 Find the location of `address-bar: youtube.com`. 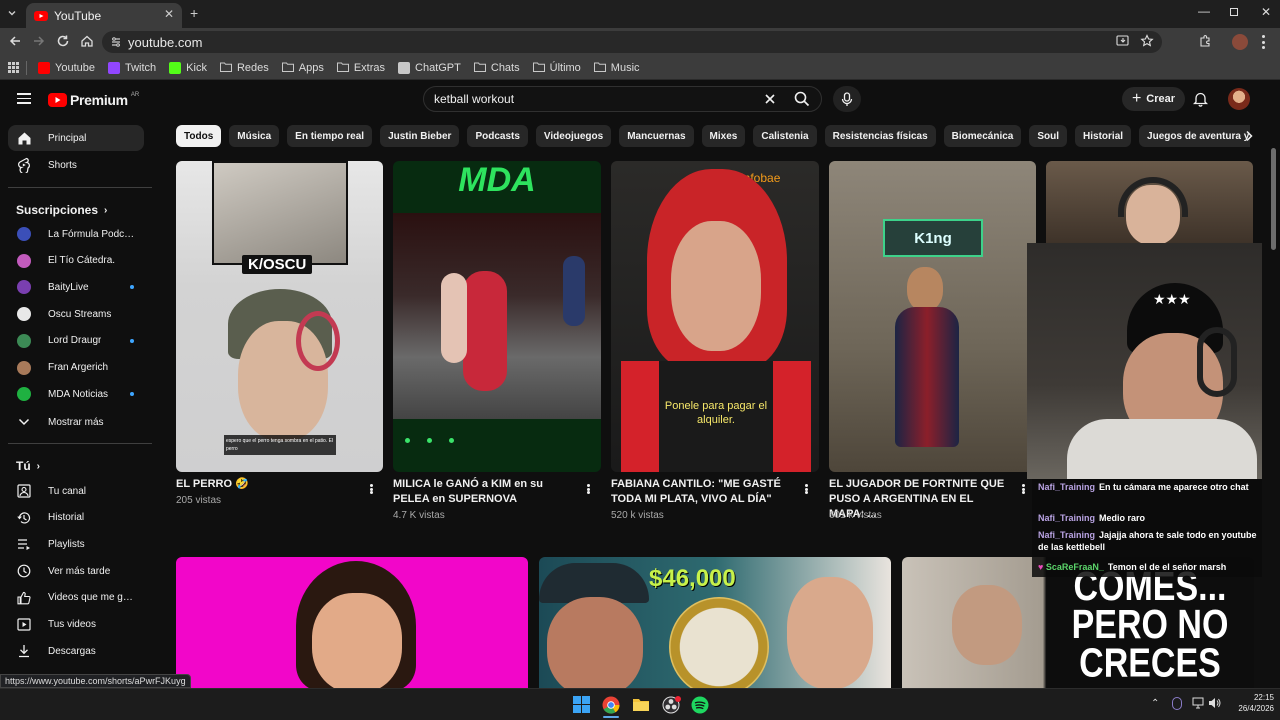

address-bar: youtube.com is located at coordinates (632, 42).